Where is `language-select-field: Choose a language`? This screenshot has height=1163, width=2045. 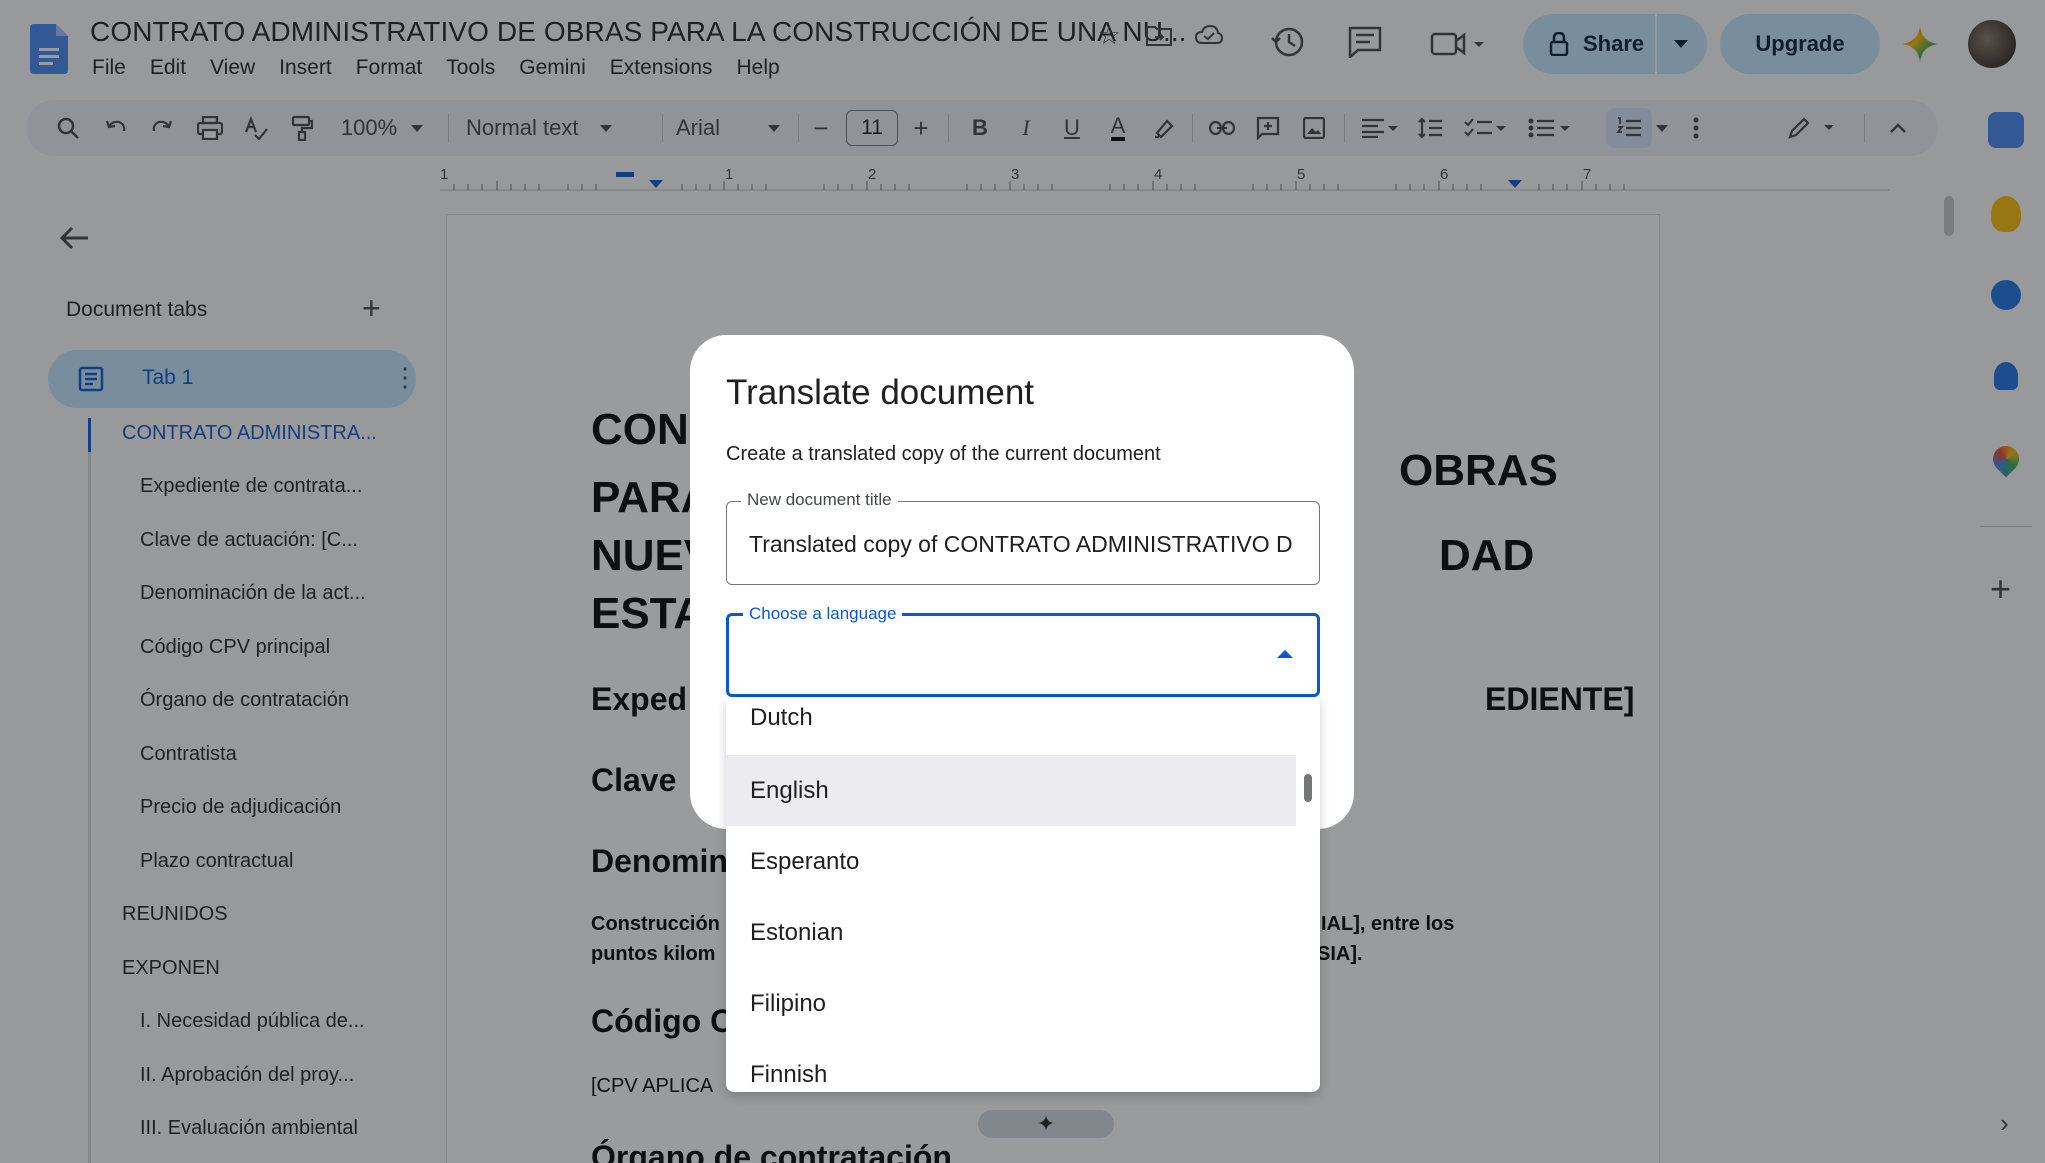 language-select-field: Choose a language is located at coordinates (1023, 650).